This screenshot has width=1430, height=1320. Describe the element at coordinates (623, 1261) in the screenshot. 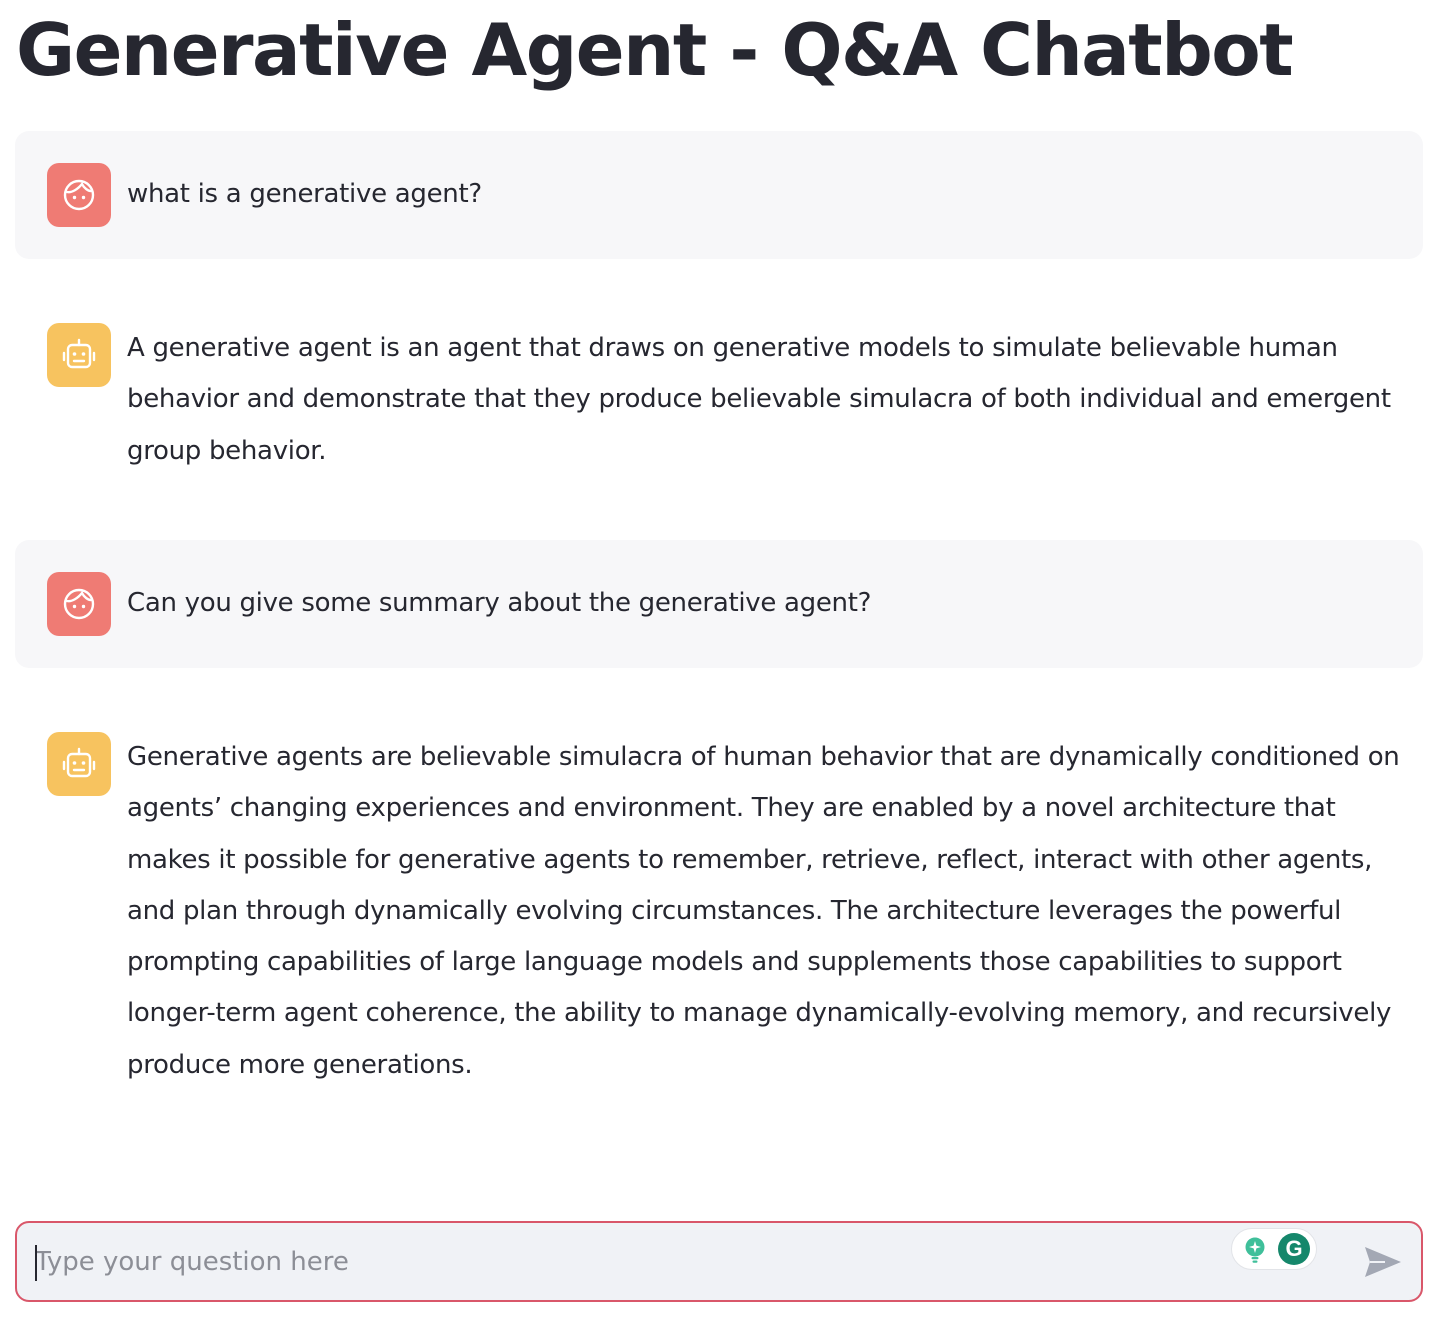

I see `chat-input` at that location.